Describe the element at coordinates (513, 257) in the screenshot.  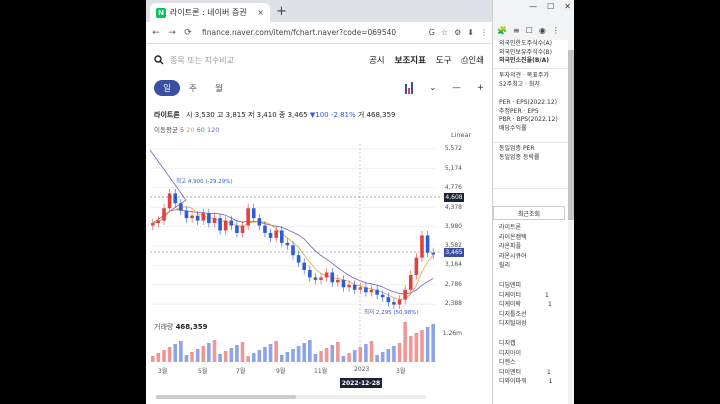
I see `recent-item: 라온시큐어` at that location.